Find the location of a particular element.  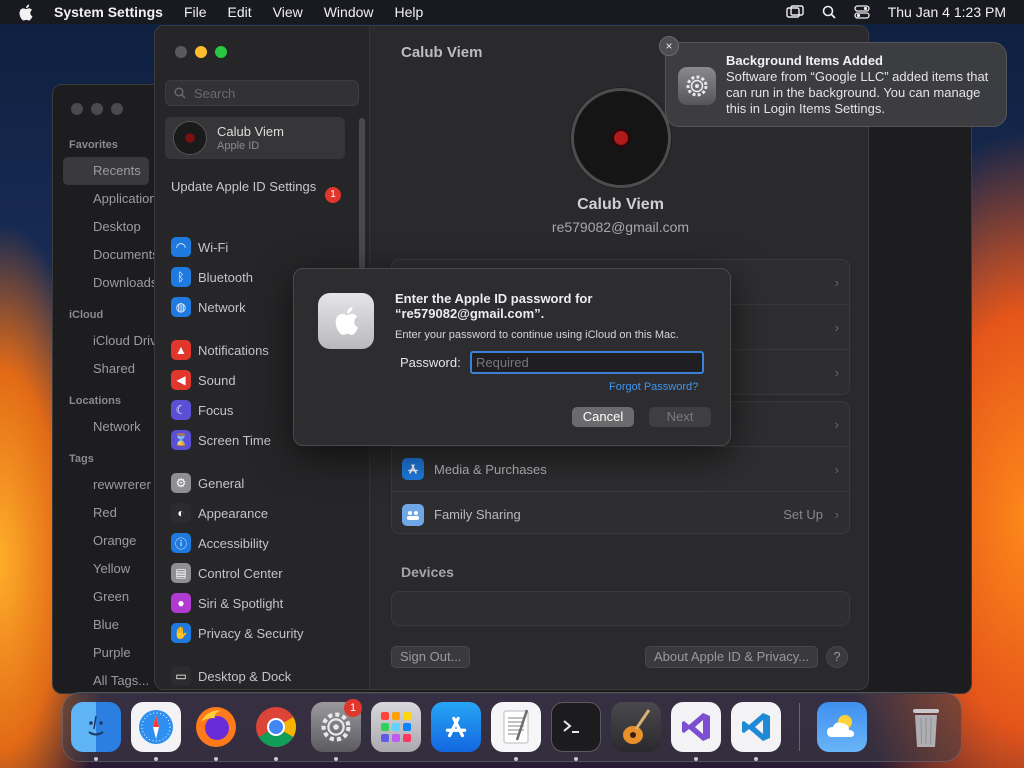

firefox-icon is located at coordinates (216, 727).